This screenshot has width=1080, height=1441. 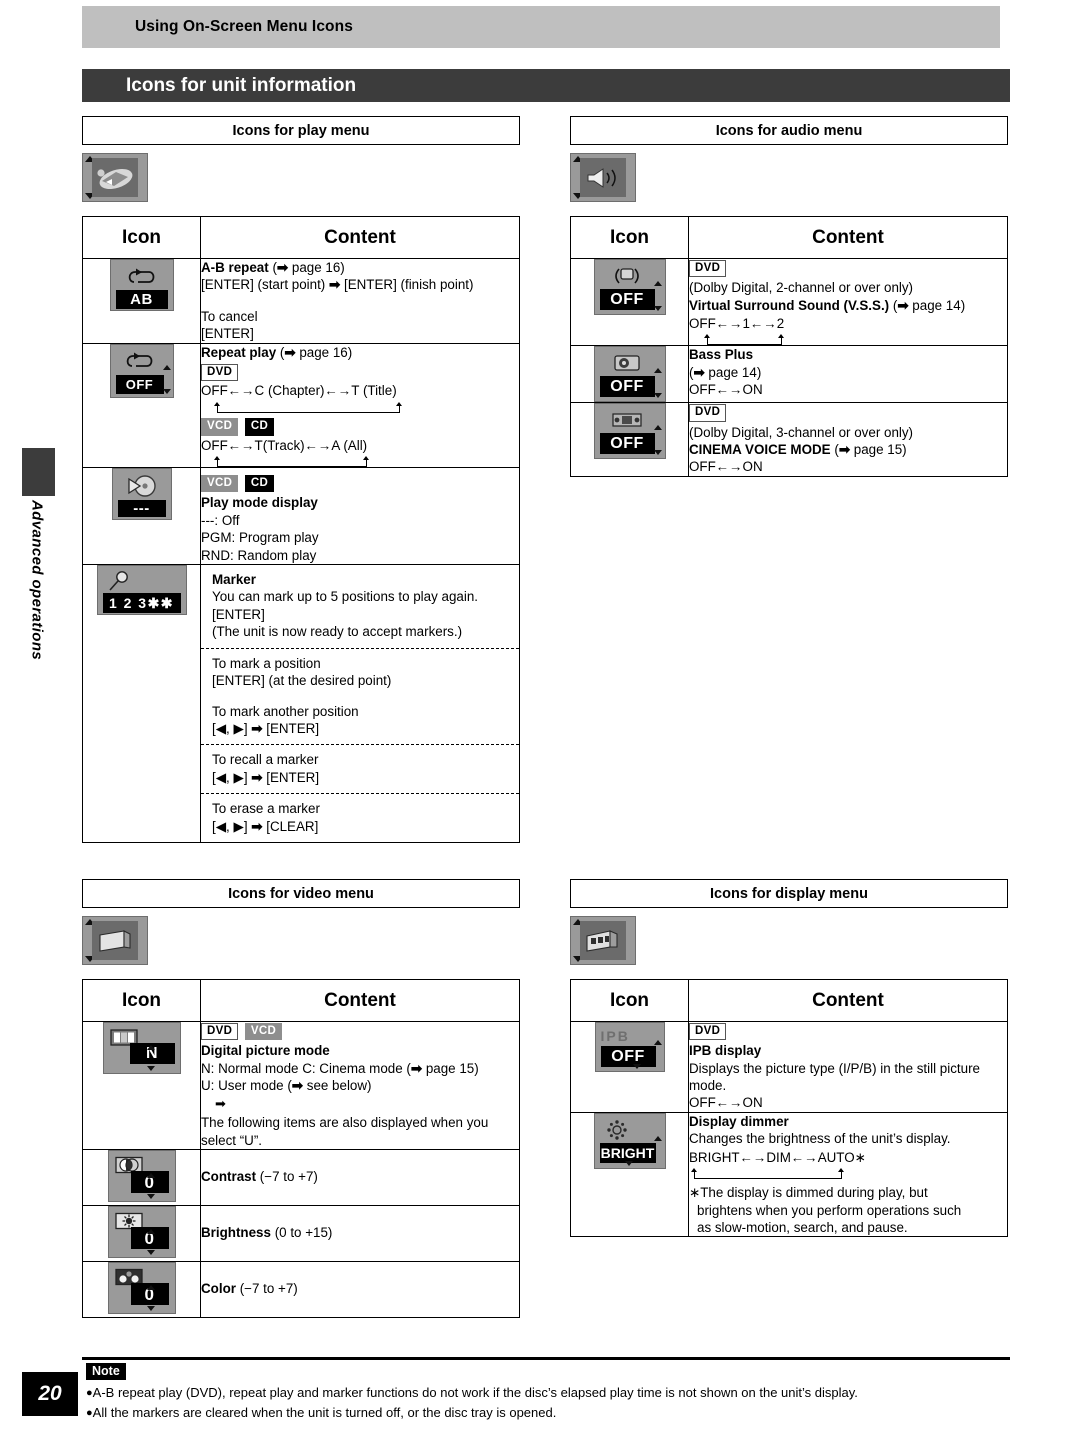 I want to click on contrast-range: (−7 to +7), so click(x=288, y=1177).